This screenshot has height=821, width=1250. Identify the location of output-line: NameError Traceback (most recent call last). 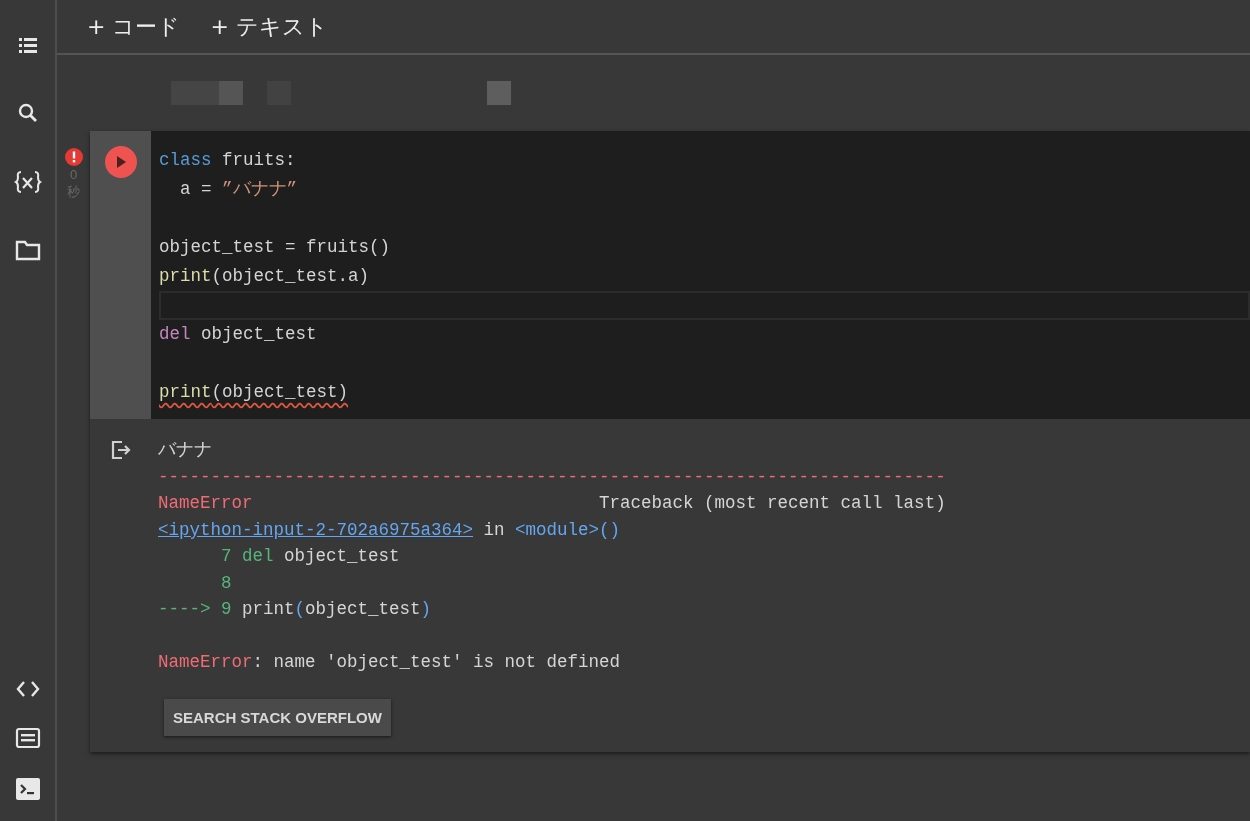
(552, 503).